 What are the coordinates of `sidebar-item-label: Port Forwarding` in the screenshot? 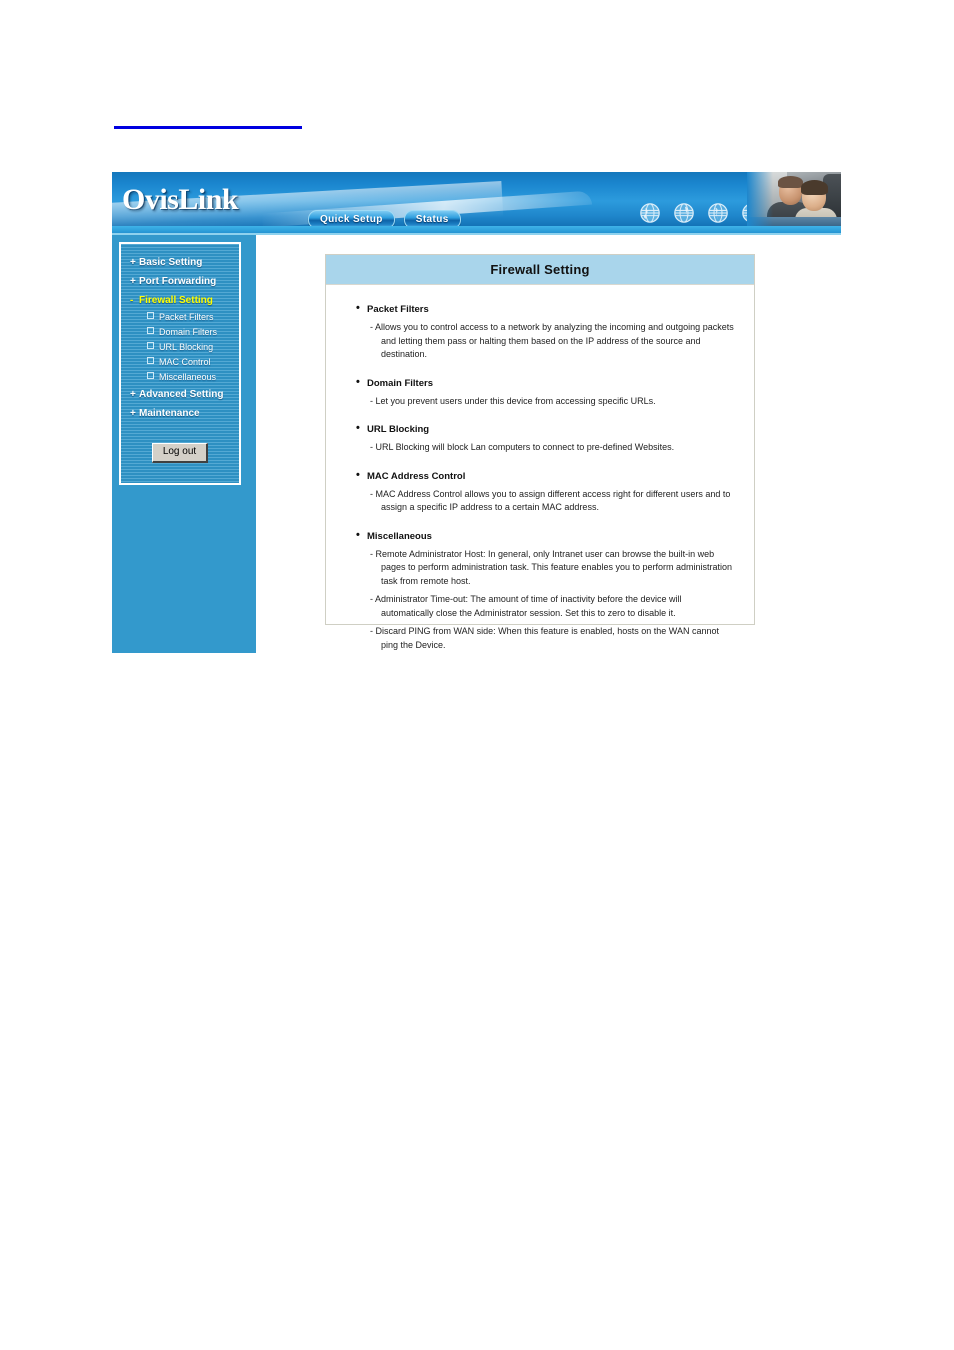 It's located at (178, 281).